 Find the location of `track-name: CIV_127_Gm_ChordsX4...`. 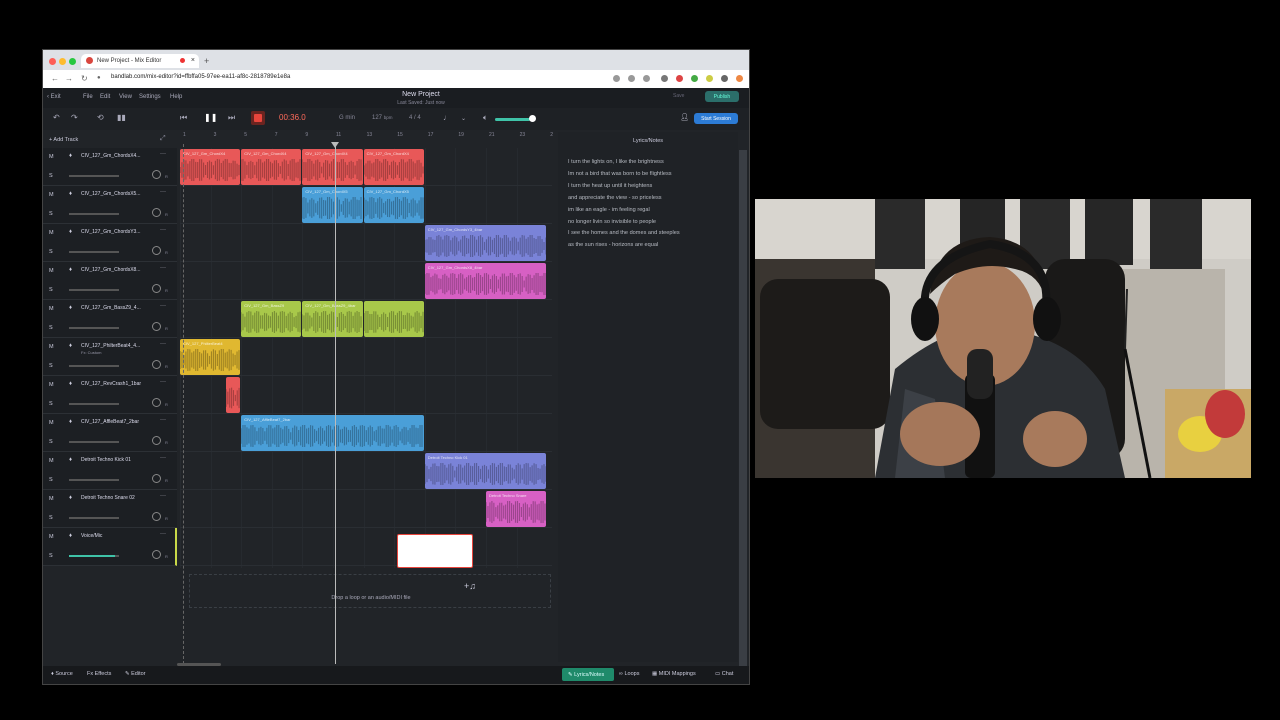

track-name: CIV_127_Gm_ChordsX4... is located at coordinates (110, 156).